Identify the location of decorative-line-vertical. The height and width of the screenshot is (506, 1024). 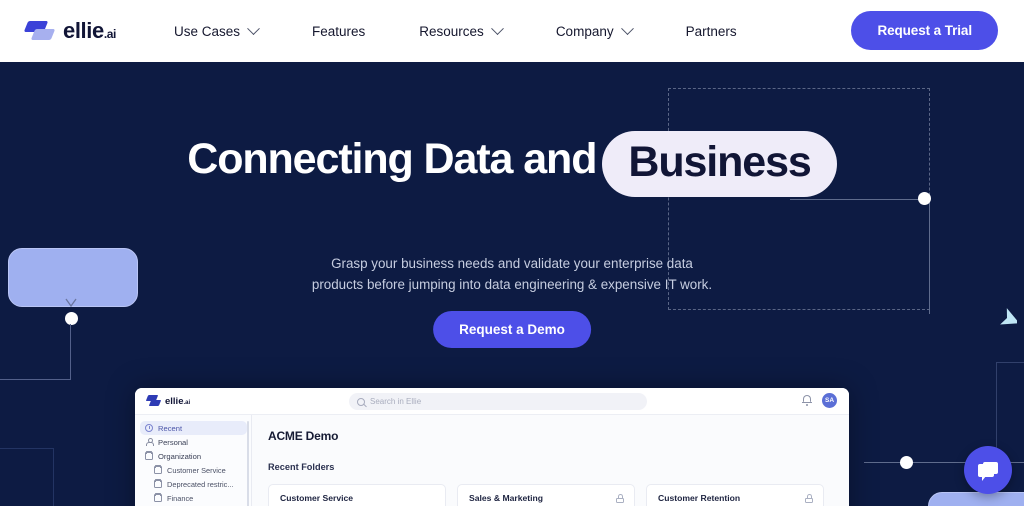
(70, 352).